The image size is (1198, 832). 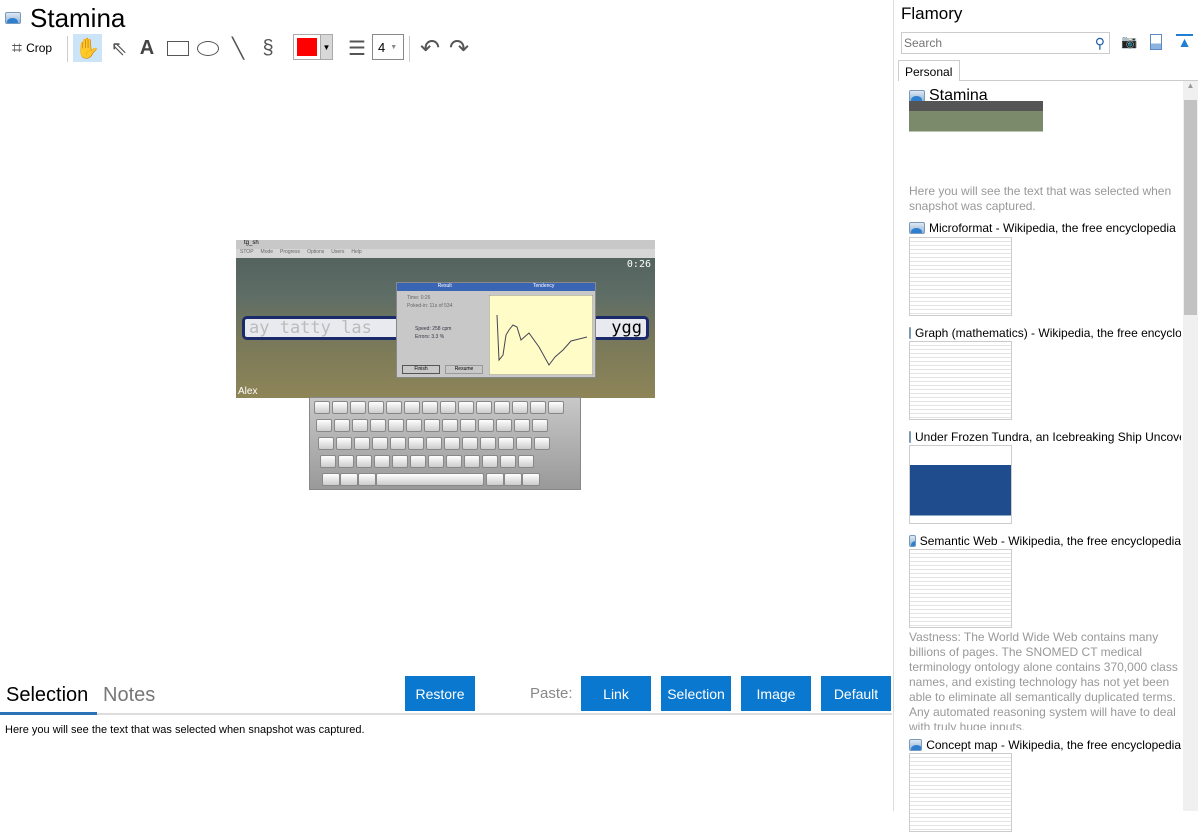 I want to click on paste-default-button: Default, so click(x=856, y=693).